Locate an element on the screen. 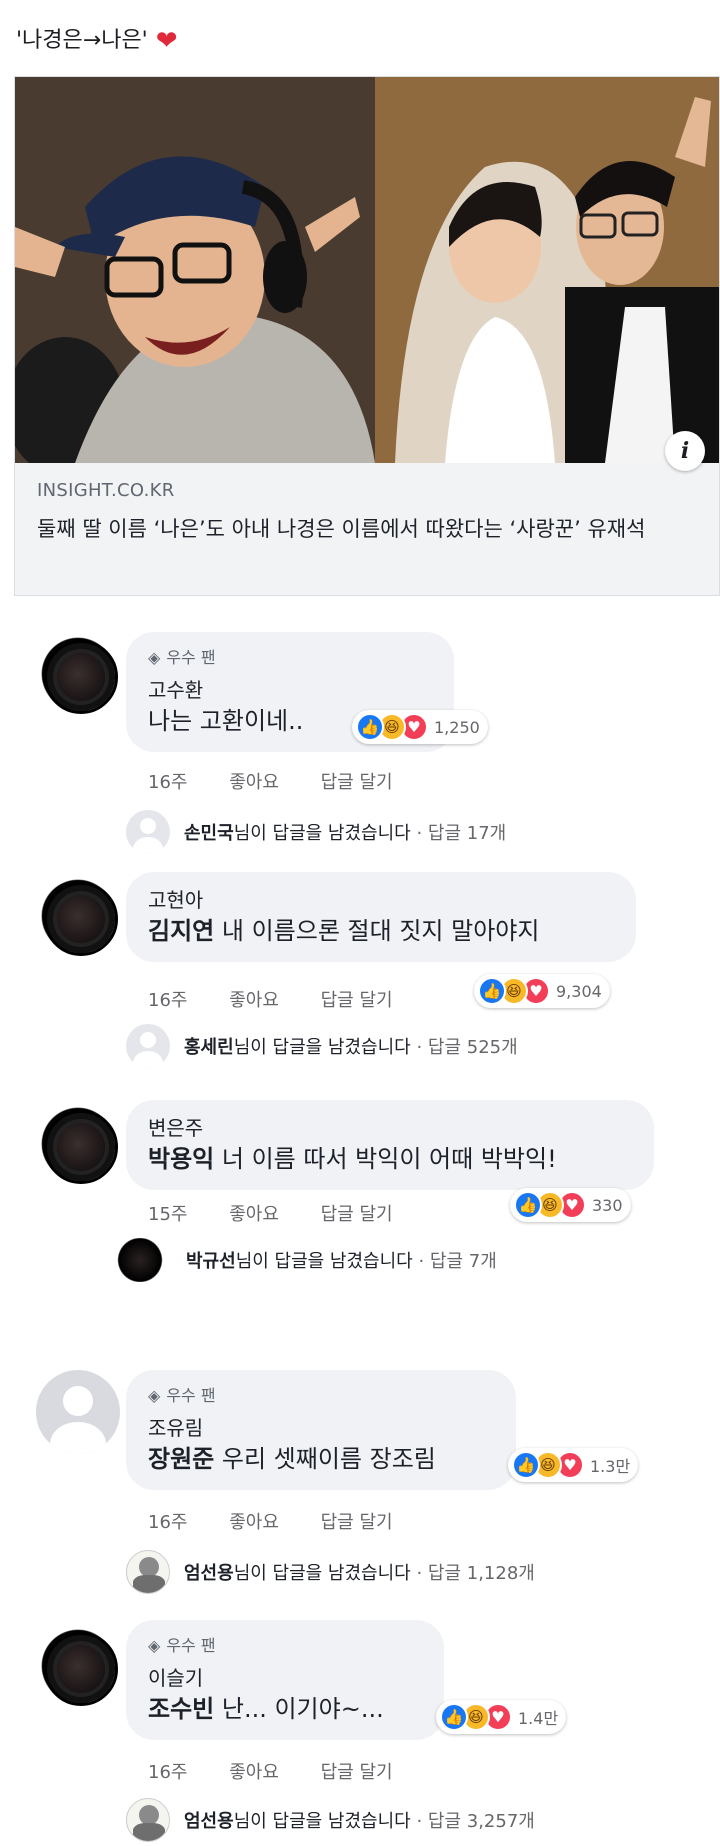 This screenshot has width=720, height=1846. reaction-summary: 👍 😆 ♥ 330 is located at coordinates (570, 1205).